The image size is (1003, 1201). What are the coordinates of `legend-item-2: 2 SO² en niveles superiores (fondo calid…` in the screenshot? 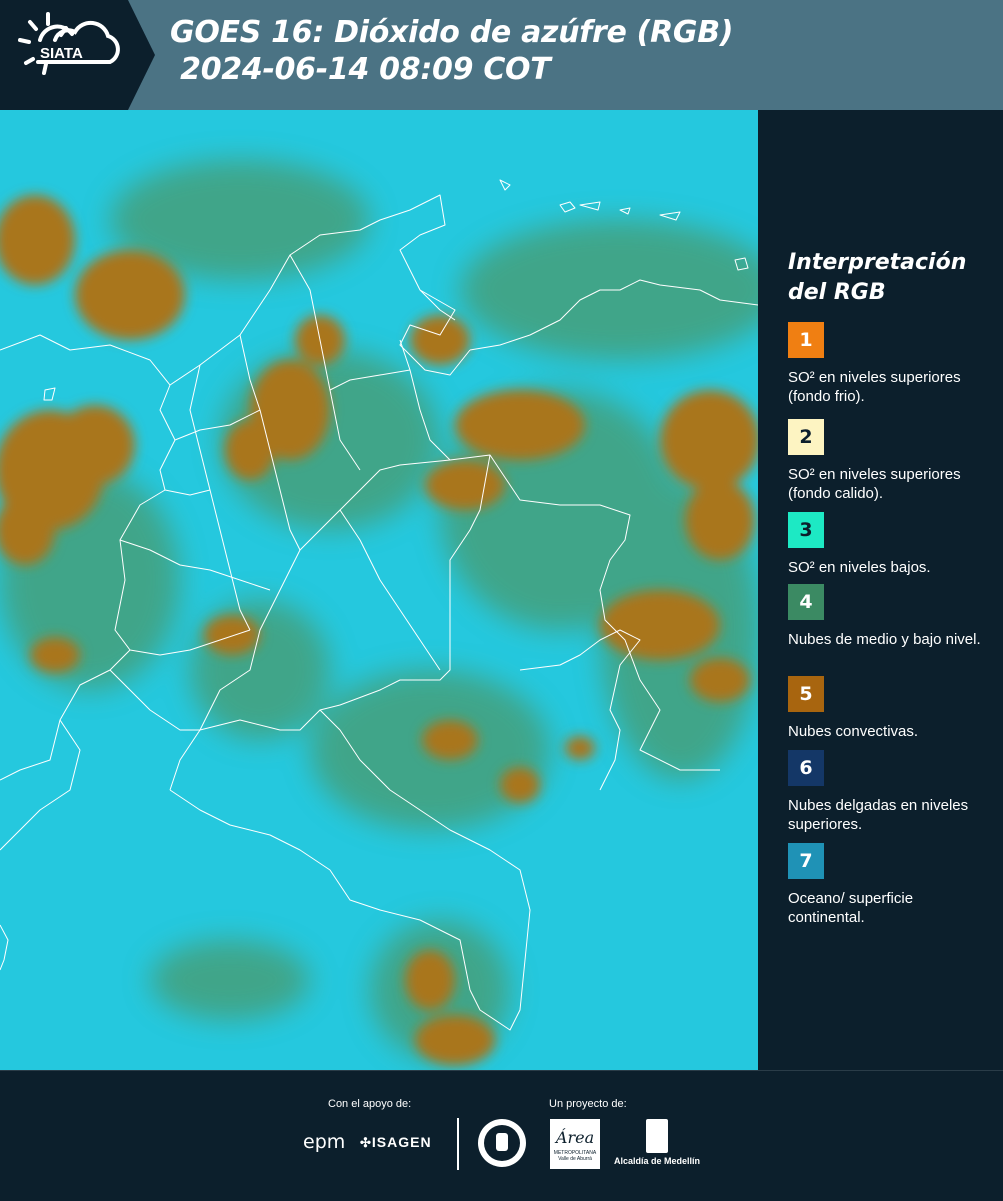 It's located at (890, 461).